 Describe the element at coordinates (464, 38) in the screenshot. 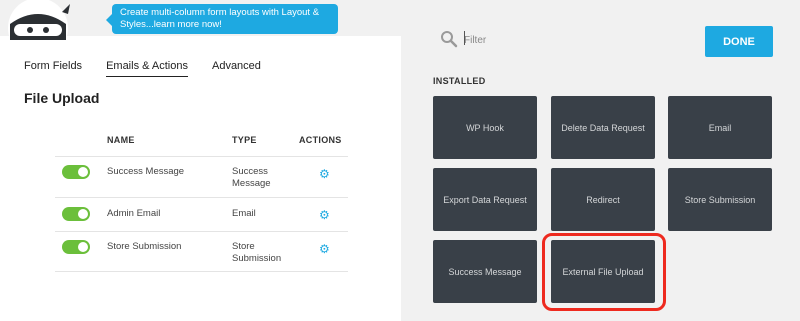

I see `text-cursor` at that location.